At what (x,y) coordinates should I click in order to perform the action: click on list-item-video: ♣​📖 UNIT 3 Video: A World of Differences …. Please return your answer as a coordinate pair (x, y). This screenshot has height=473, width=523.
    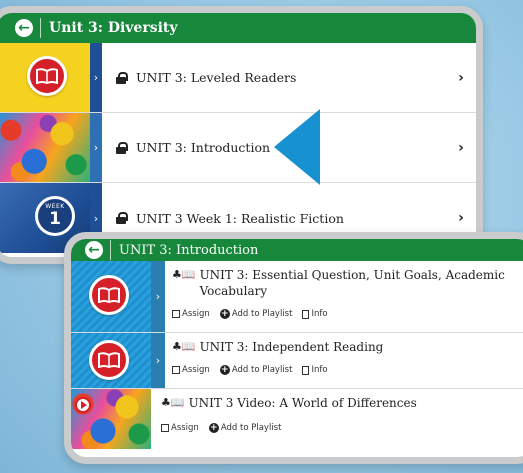
    Looking at the image, I should click on (297, 419).